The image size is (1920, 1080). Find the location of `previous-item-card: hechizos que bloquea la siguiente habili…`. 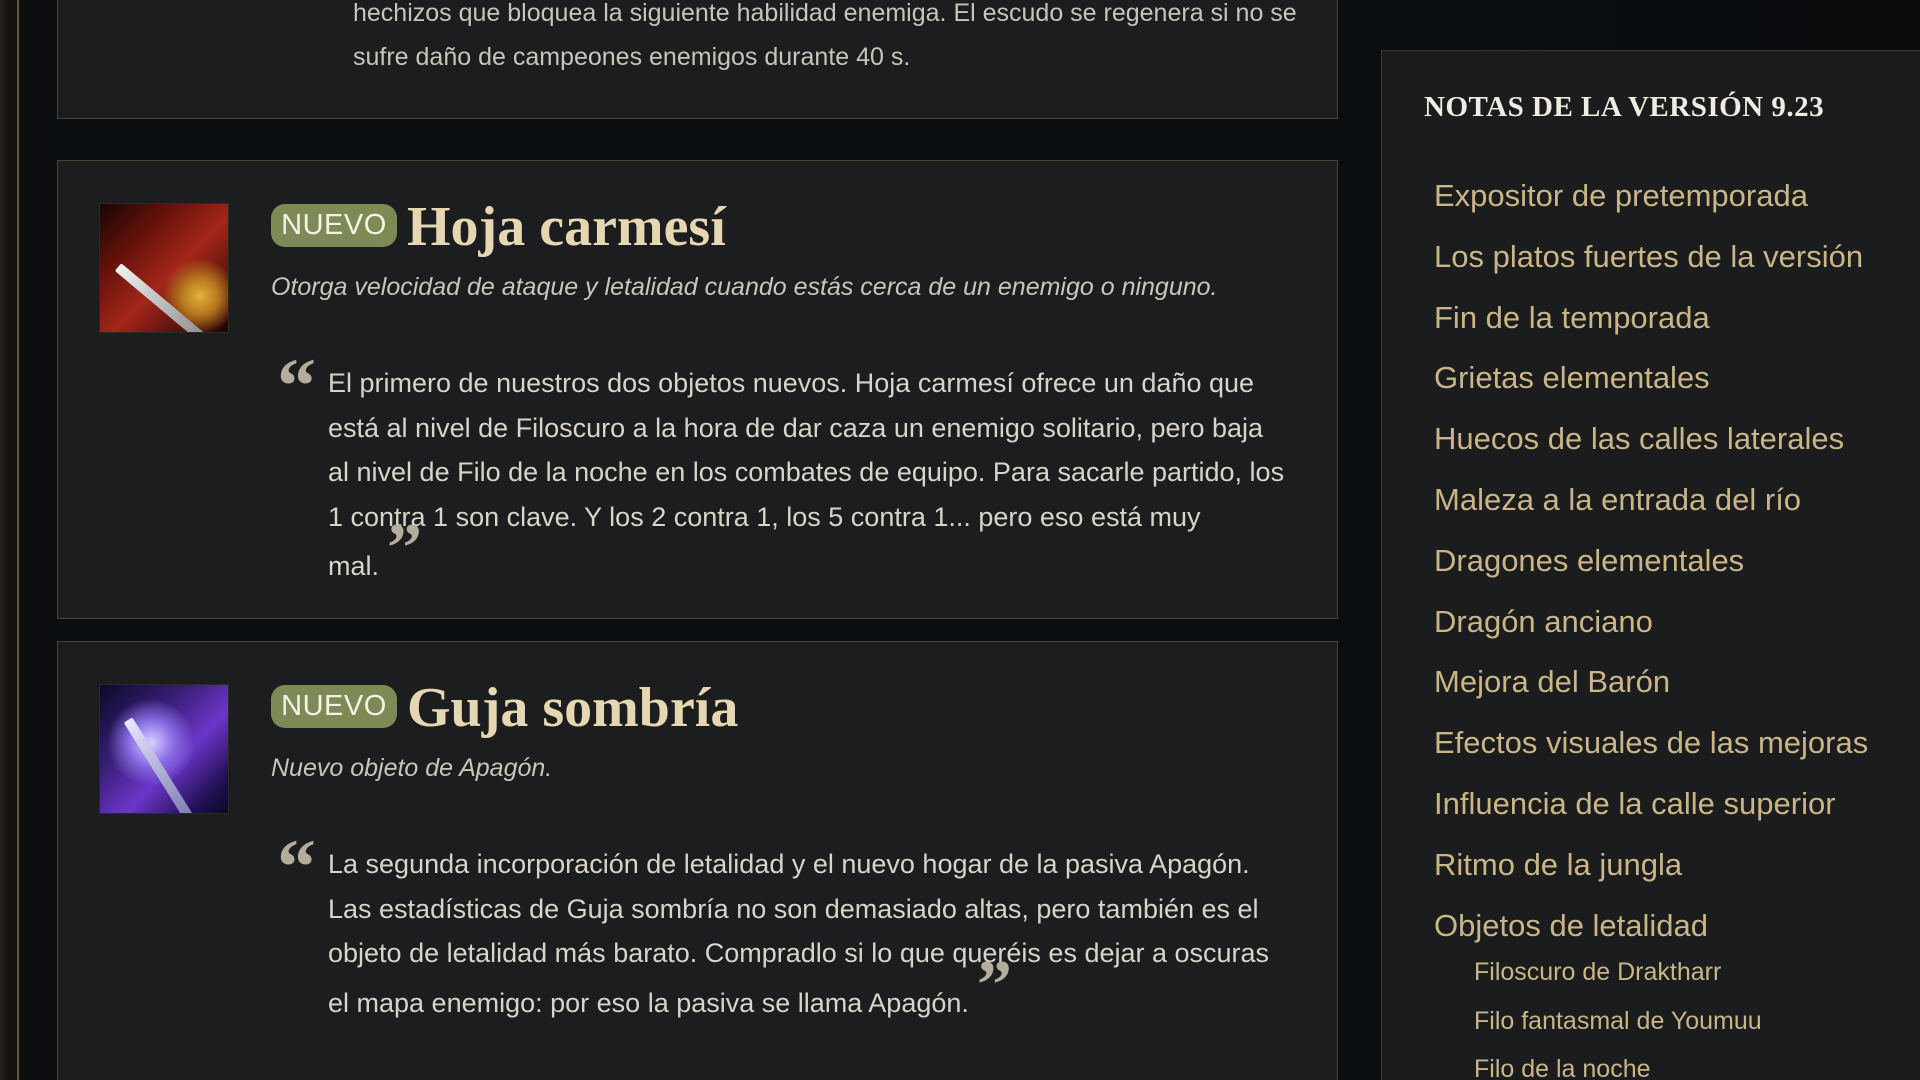

previous-item-card: hechizos que bloquea la siguiente habili… is located at coordinates (697, 59).